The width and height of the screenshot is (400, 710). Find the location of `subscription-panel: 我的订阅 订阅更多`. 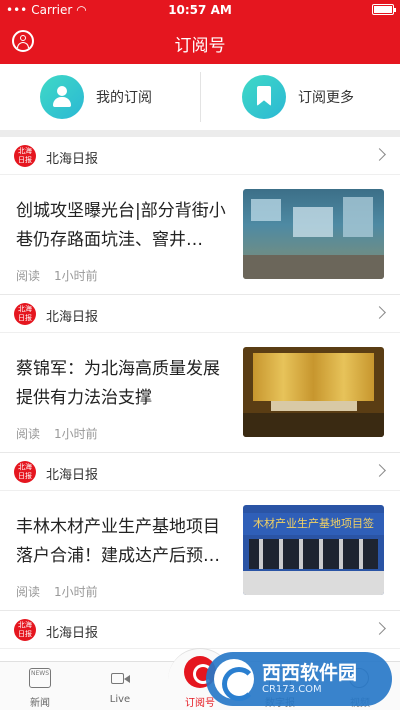

subscription-panel: 我的订阅 订阅更多 is located at coordinates (200, 97).